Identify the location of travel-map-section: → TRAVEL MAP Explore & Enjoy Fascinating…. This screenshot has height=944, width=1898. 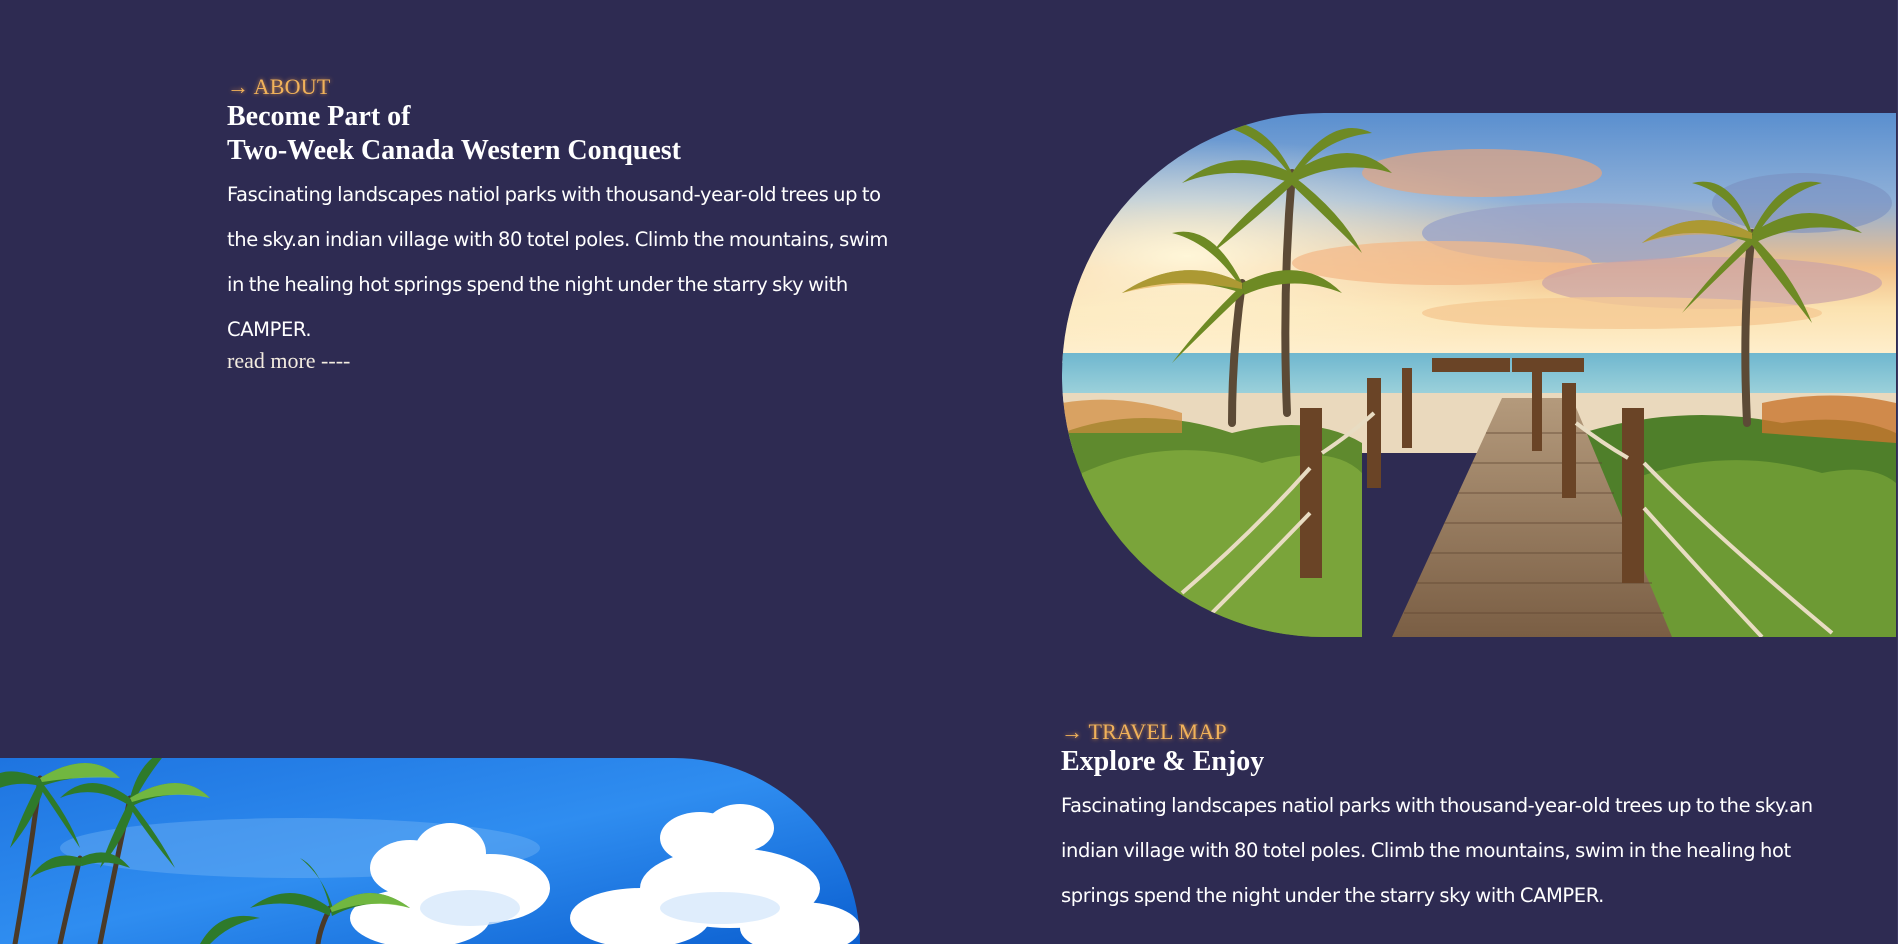
(1441, 818).